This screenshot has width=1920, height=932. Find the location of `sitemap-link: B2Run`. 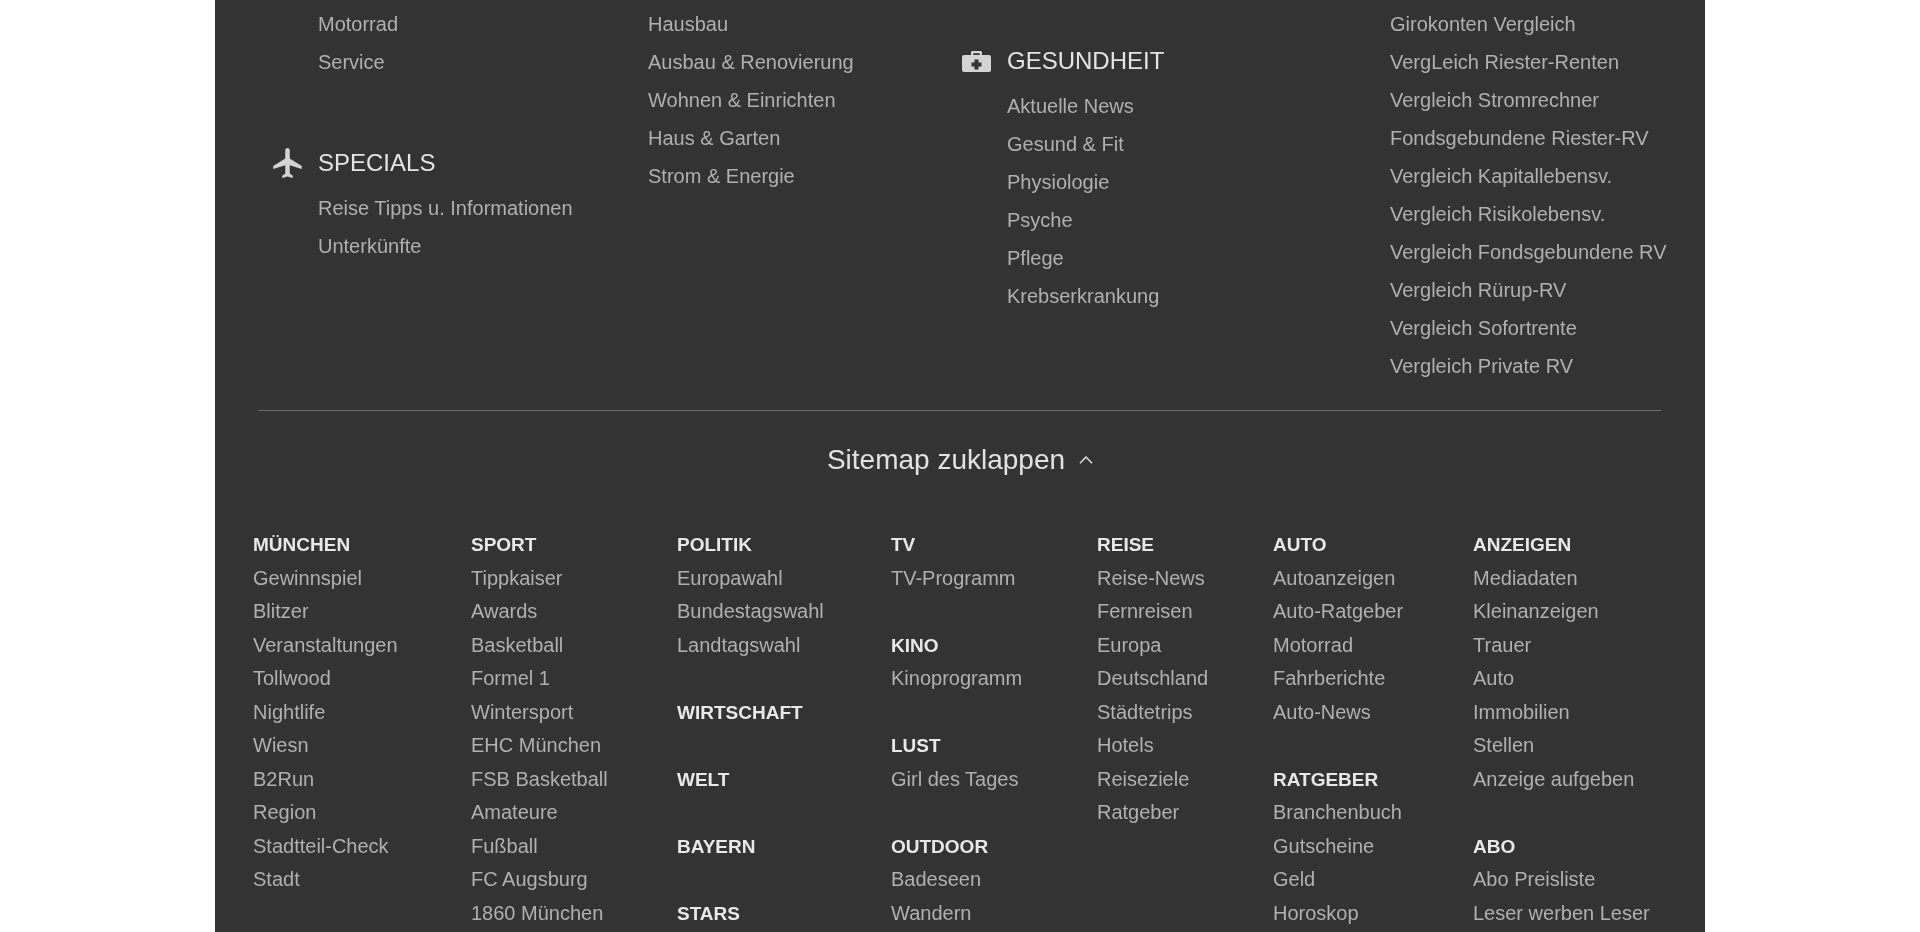

sitemap-link: B2Run is located at coordinates (284, 779).